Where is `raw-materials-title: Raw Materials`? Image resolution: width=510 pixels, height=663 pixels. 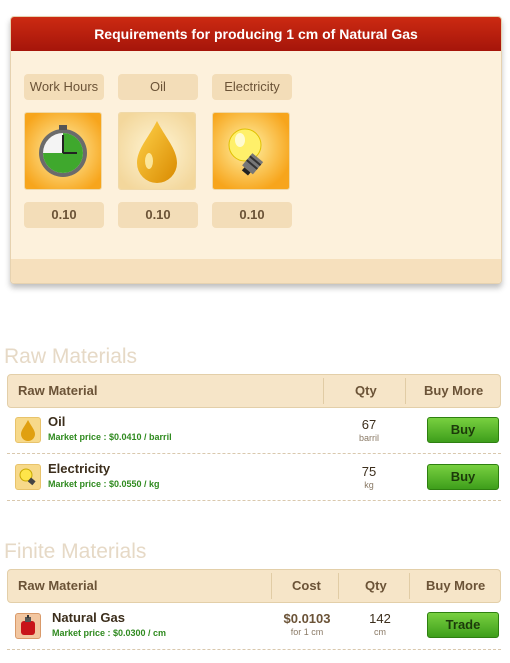
raw-materials-title: Raw Materials is located at coordinates (71, 356).